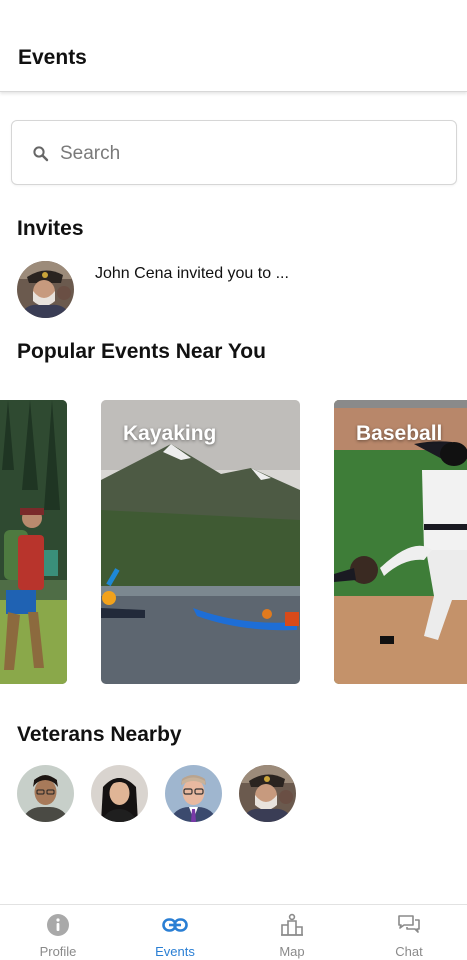 This screenshot has height=960, width=467. What do you see at coordinates (233, 46) in the screenshot?
I see `app-header: Events` at bounding box center [233, 46].